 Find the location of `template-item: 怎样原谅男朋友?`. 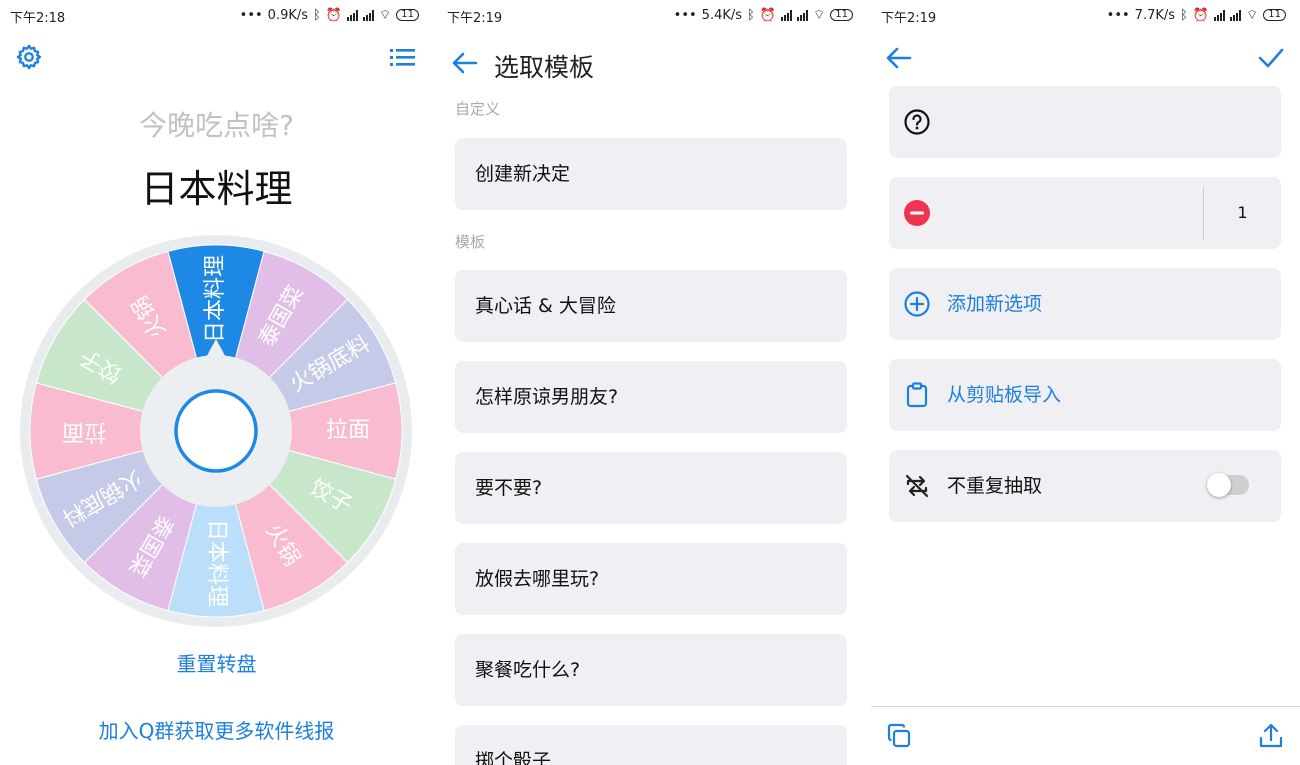

template-item: 怎样原谅男朋友? is located at coordinates (651, 397).